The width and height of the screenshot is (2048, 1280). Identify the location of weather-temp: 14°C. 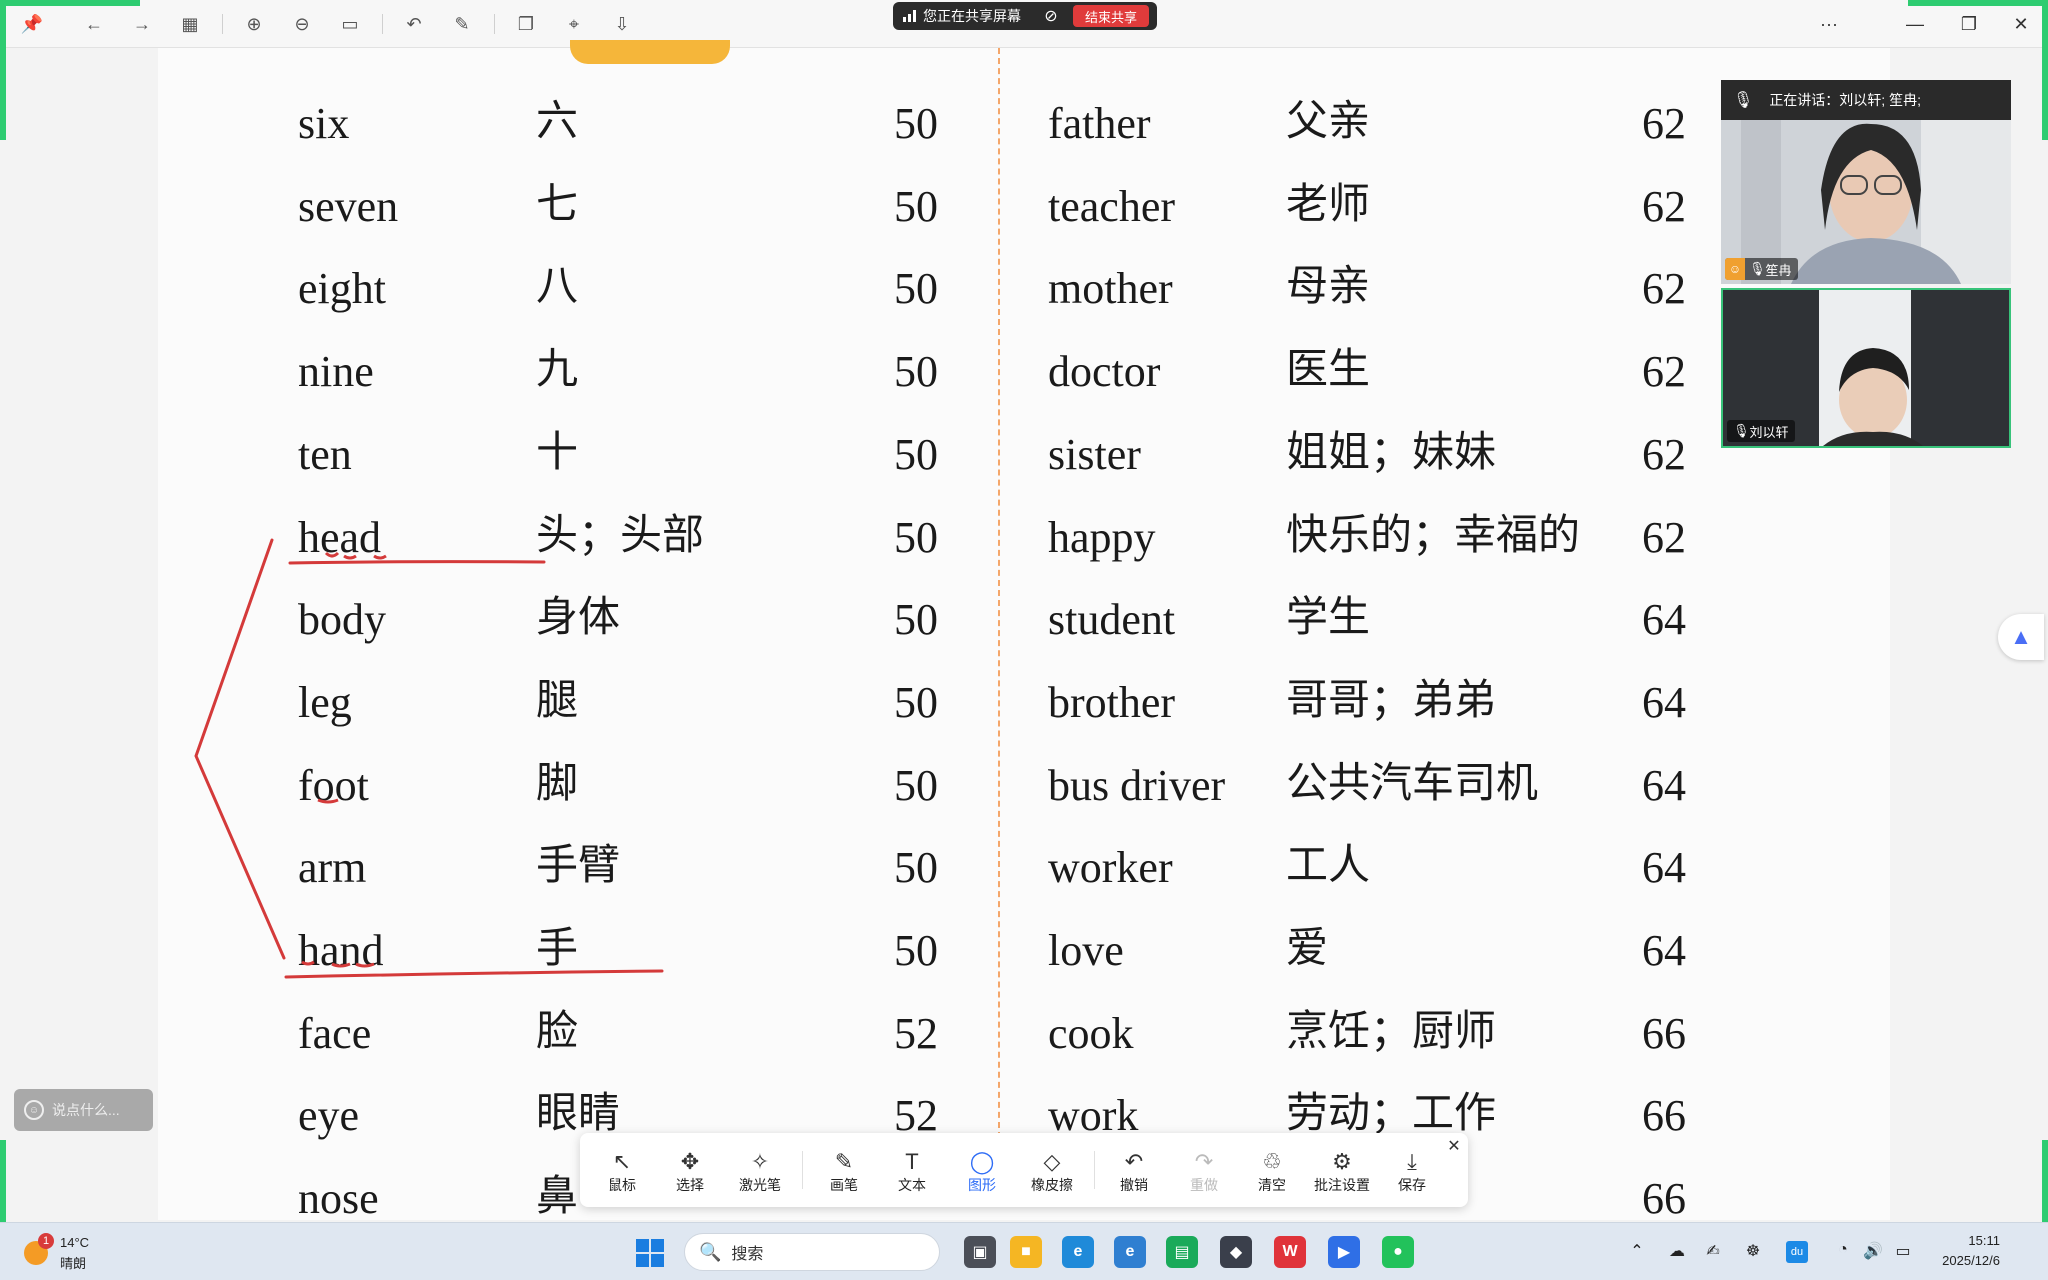
(75, 1242).